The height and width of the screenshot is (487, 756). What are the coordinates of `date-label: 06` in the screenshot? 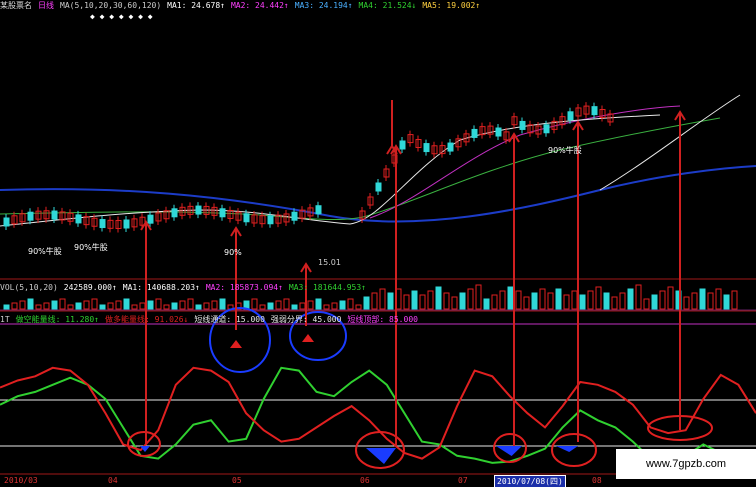 It's located at (365, 480).